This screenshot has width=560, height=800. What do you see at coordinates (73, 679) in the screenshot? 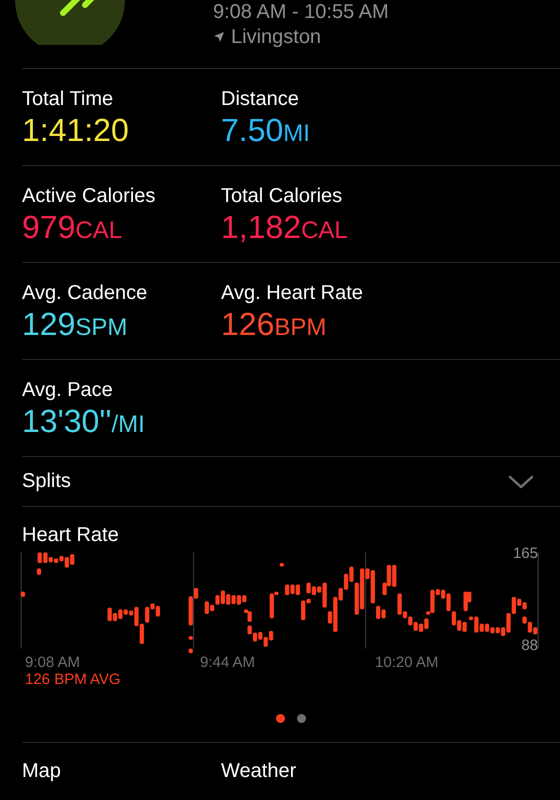
I see `average-text: 126 BPM AVG` at bounding box center [73, 679].